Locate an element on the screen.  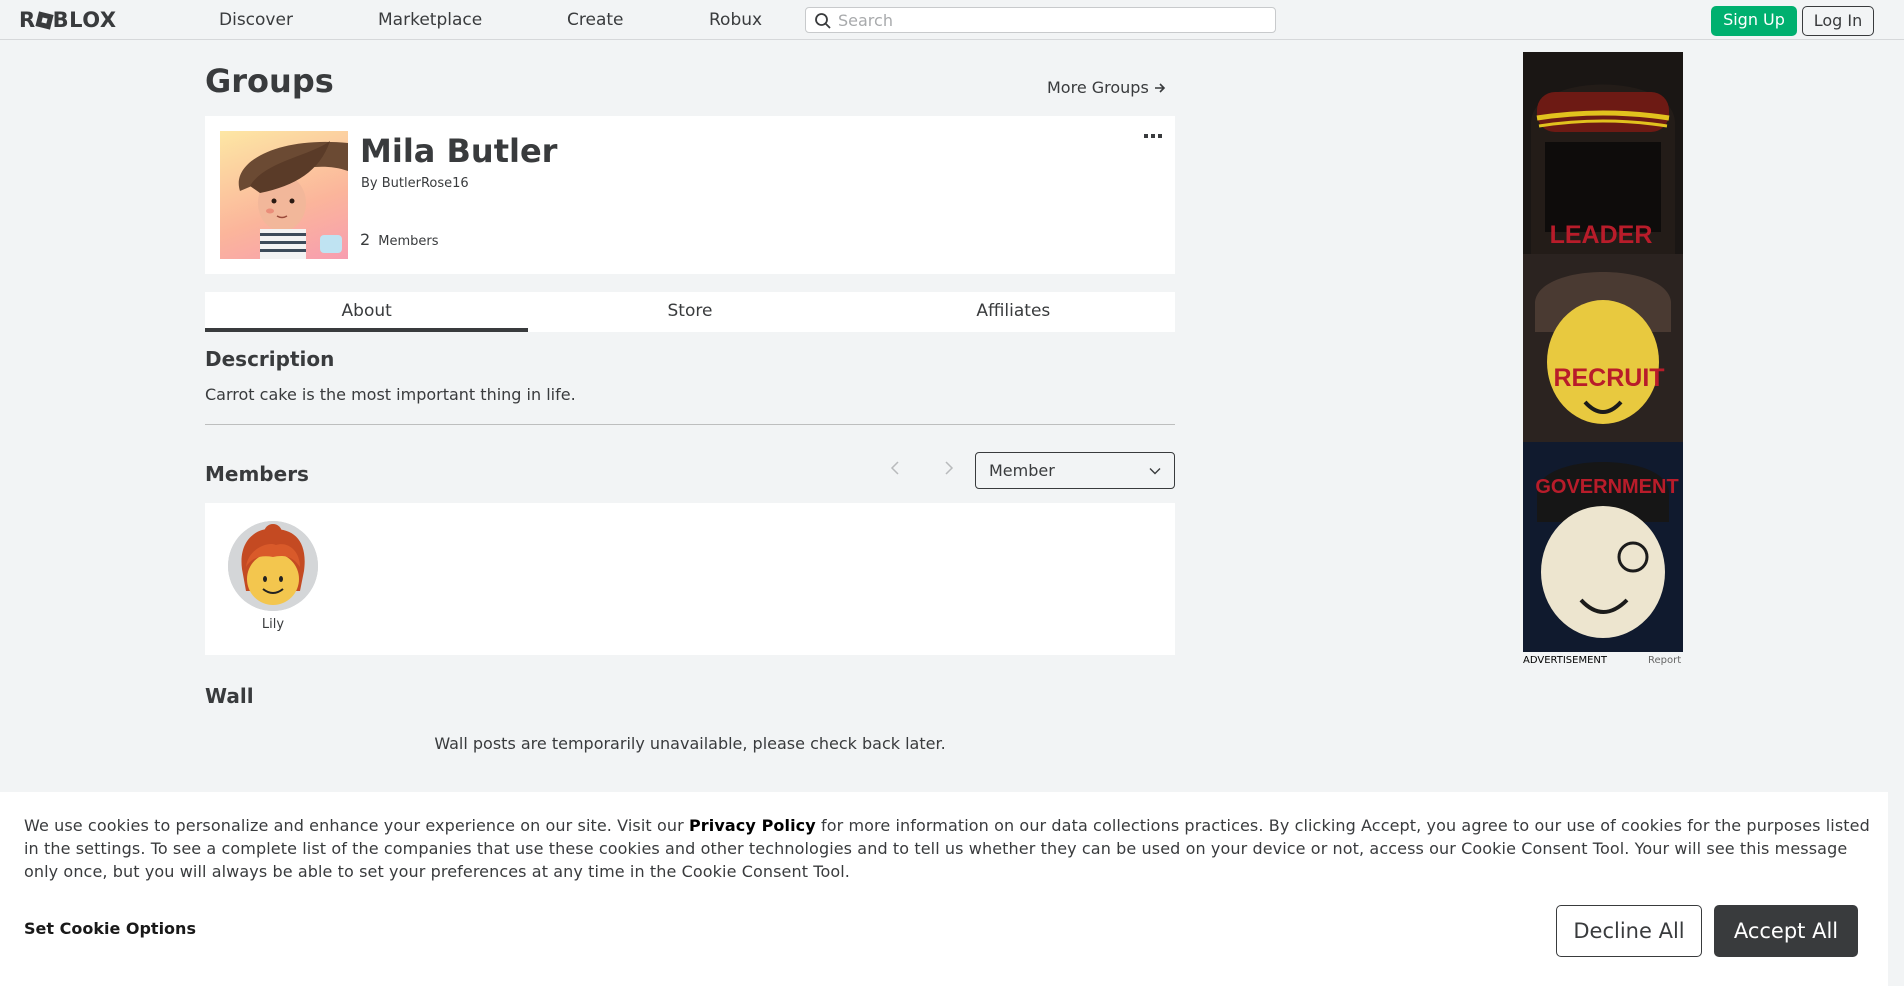
description-heading: Description is located at coordinates (270, 359).